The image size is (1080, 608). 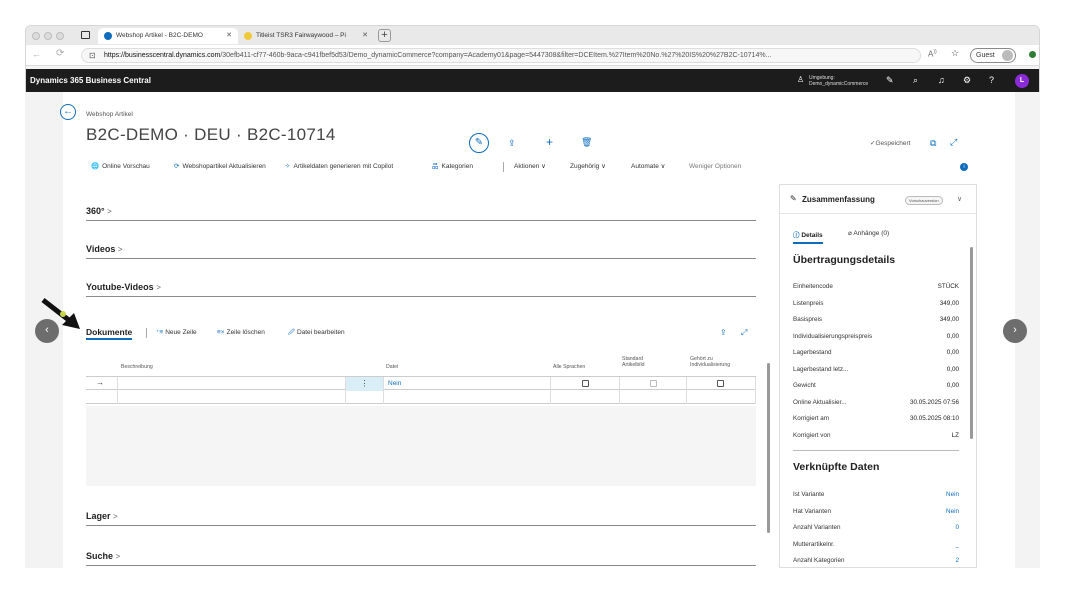 I want to click on new-row-button: ⁺≡ Neue Zeile, so click(x=176, y=333).